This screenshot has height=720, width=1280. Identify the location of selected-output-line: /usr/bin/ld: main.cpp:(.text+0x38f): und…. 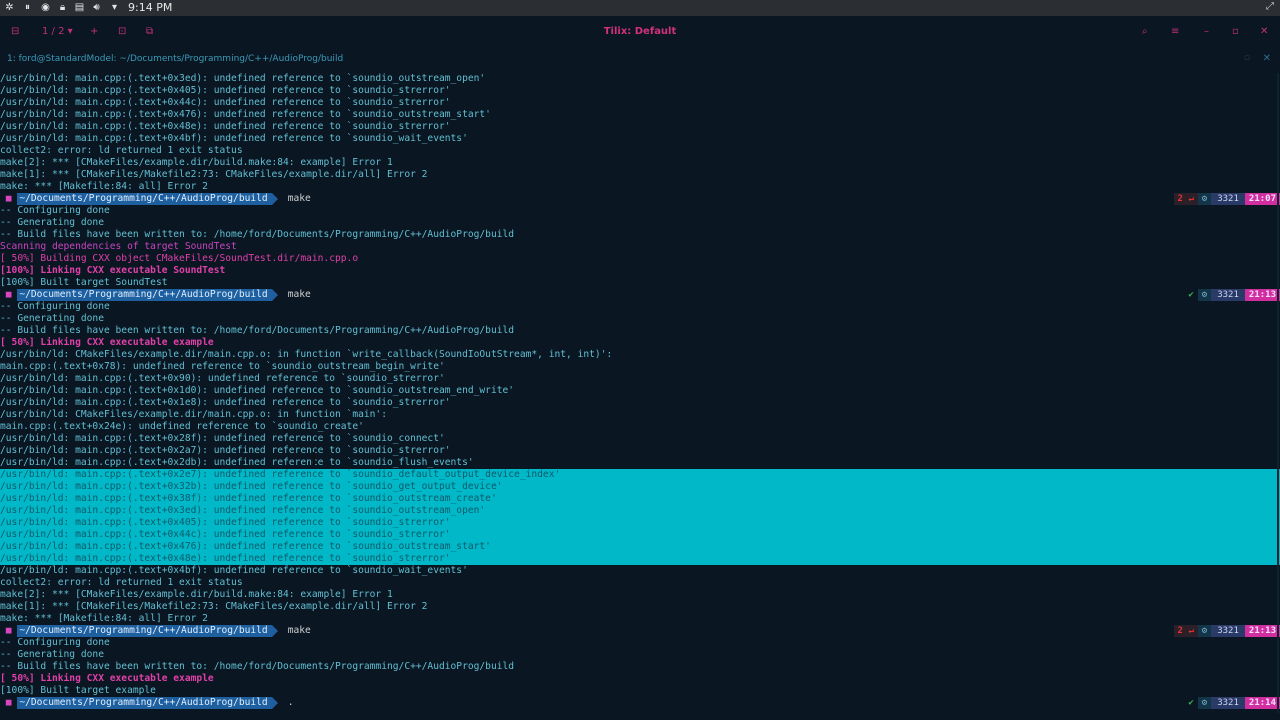
(640, 499).